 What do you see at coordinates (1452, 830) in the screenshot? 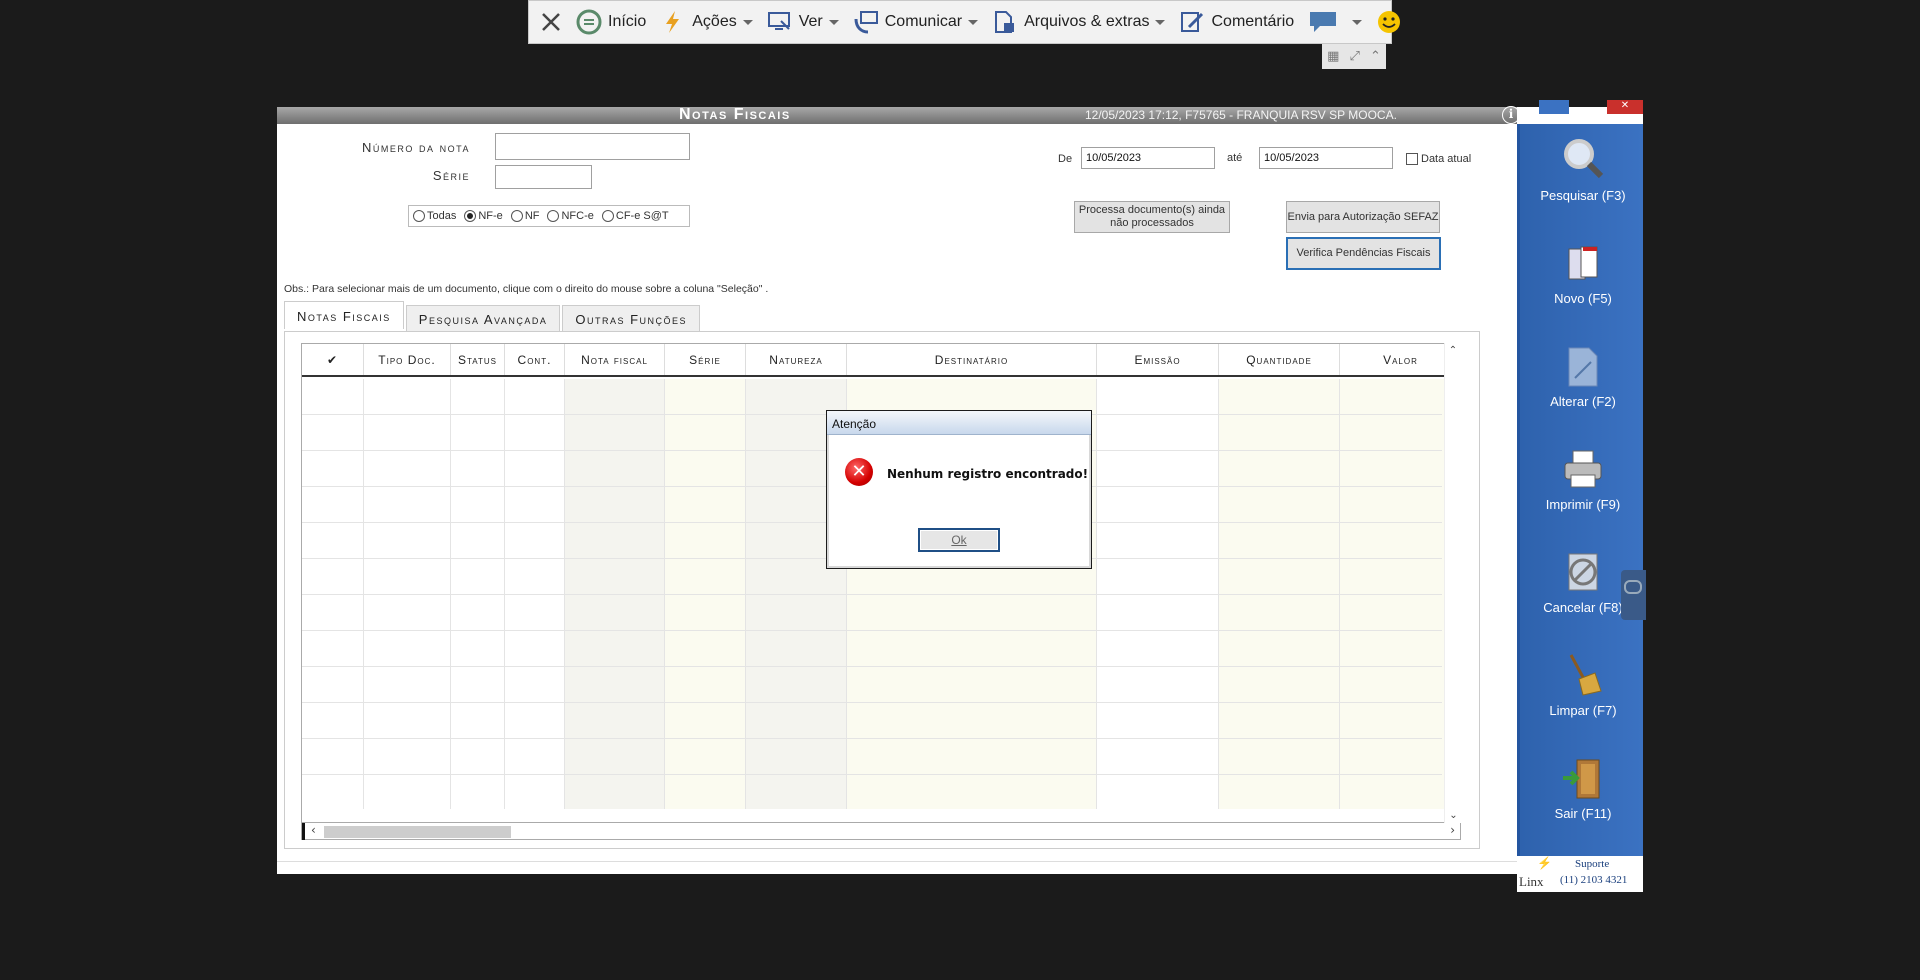
I see `scroll-right-icon: ›` at bounding box center [1452, 830].